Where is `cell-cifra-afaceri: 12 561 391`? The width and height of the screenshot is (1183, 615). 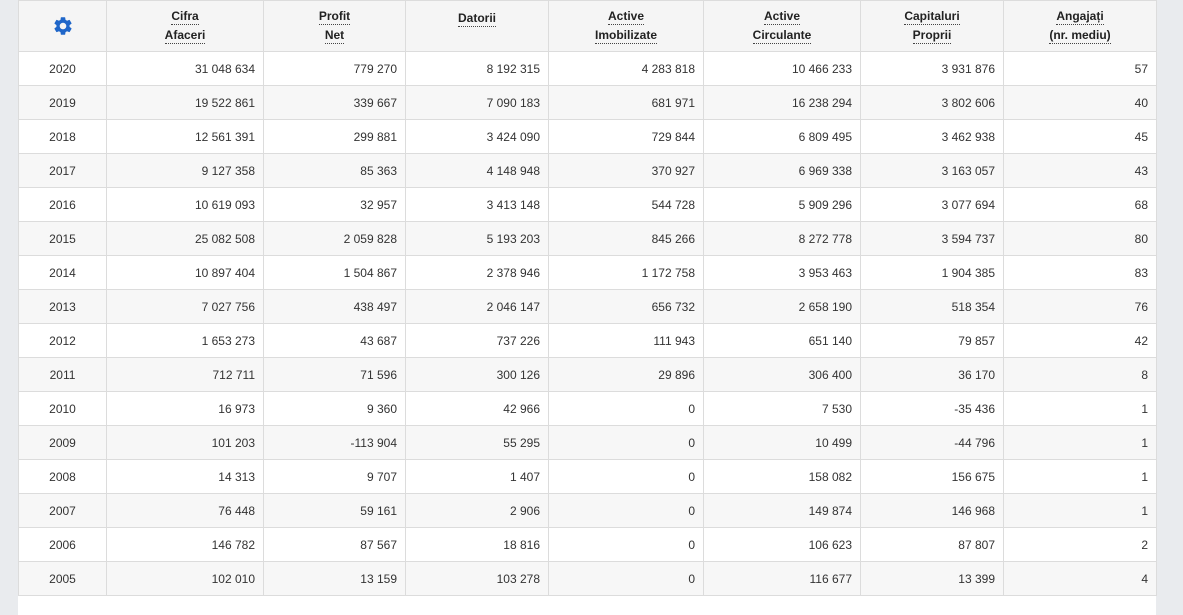
cell-cifra-afaceri: 12 561 391 is located at coordinates (185, 136).